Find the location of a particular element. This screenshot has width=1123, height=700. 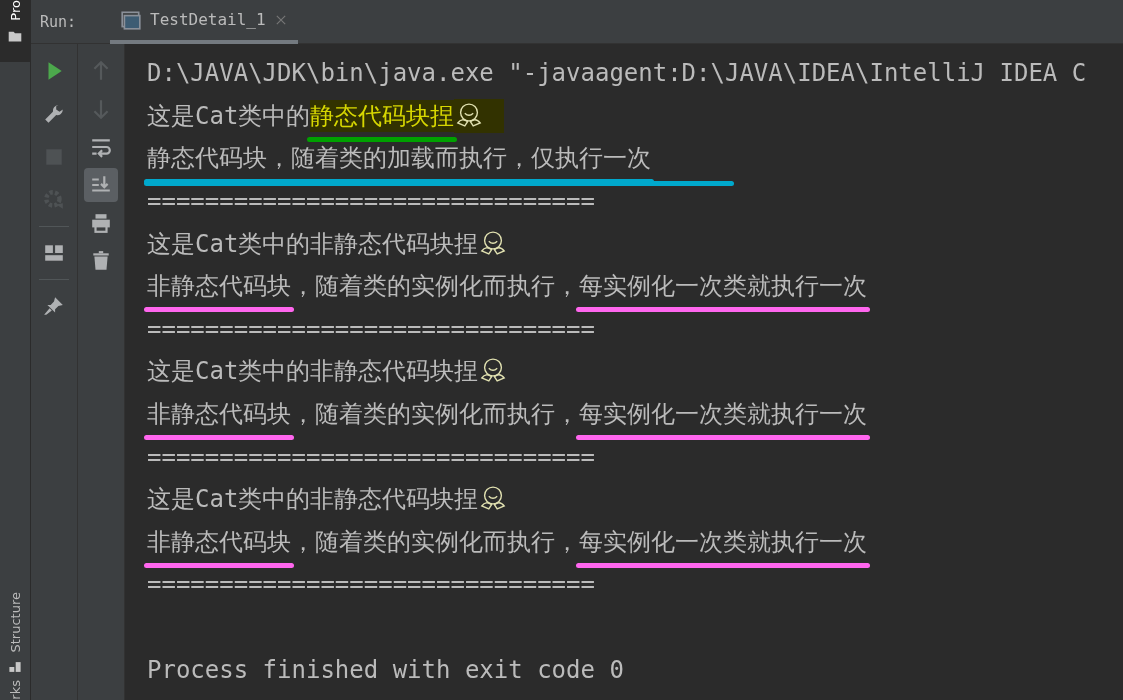

console-icon is located at coordinates (131, 19).